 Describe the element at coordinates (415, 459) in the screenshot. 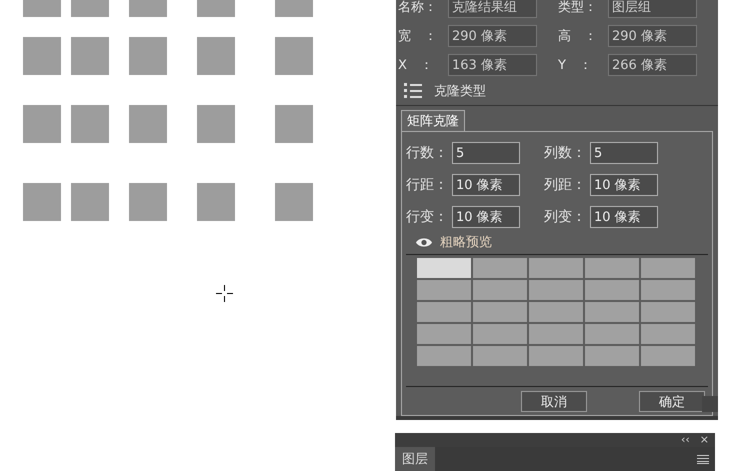

I see `panel-tab: 图层` at that location.